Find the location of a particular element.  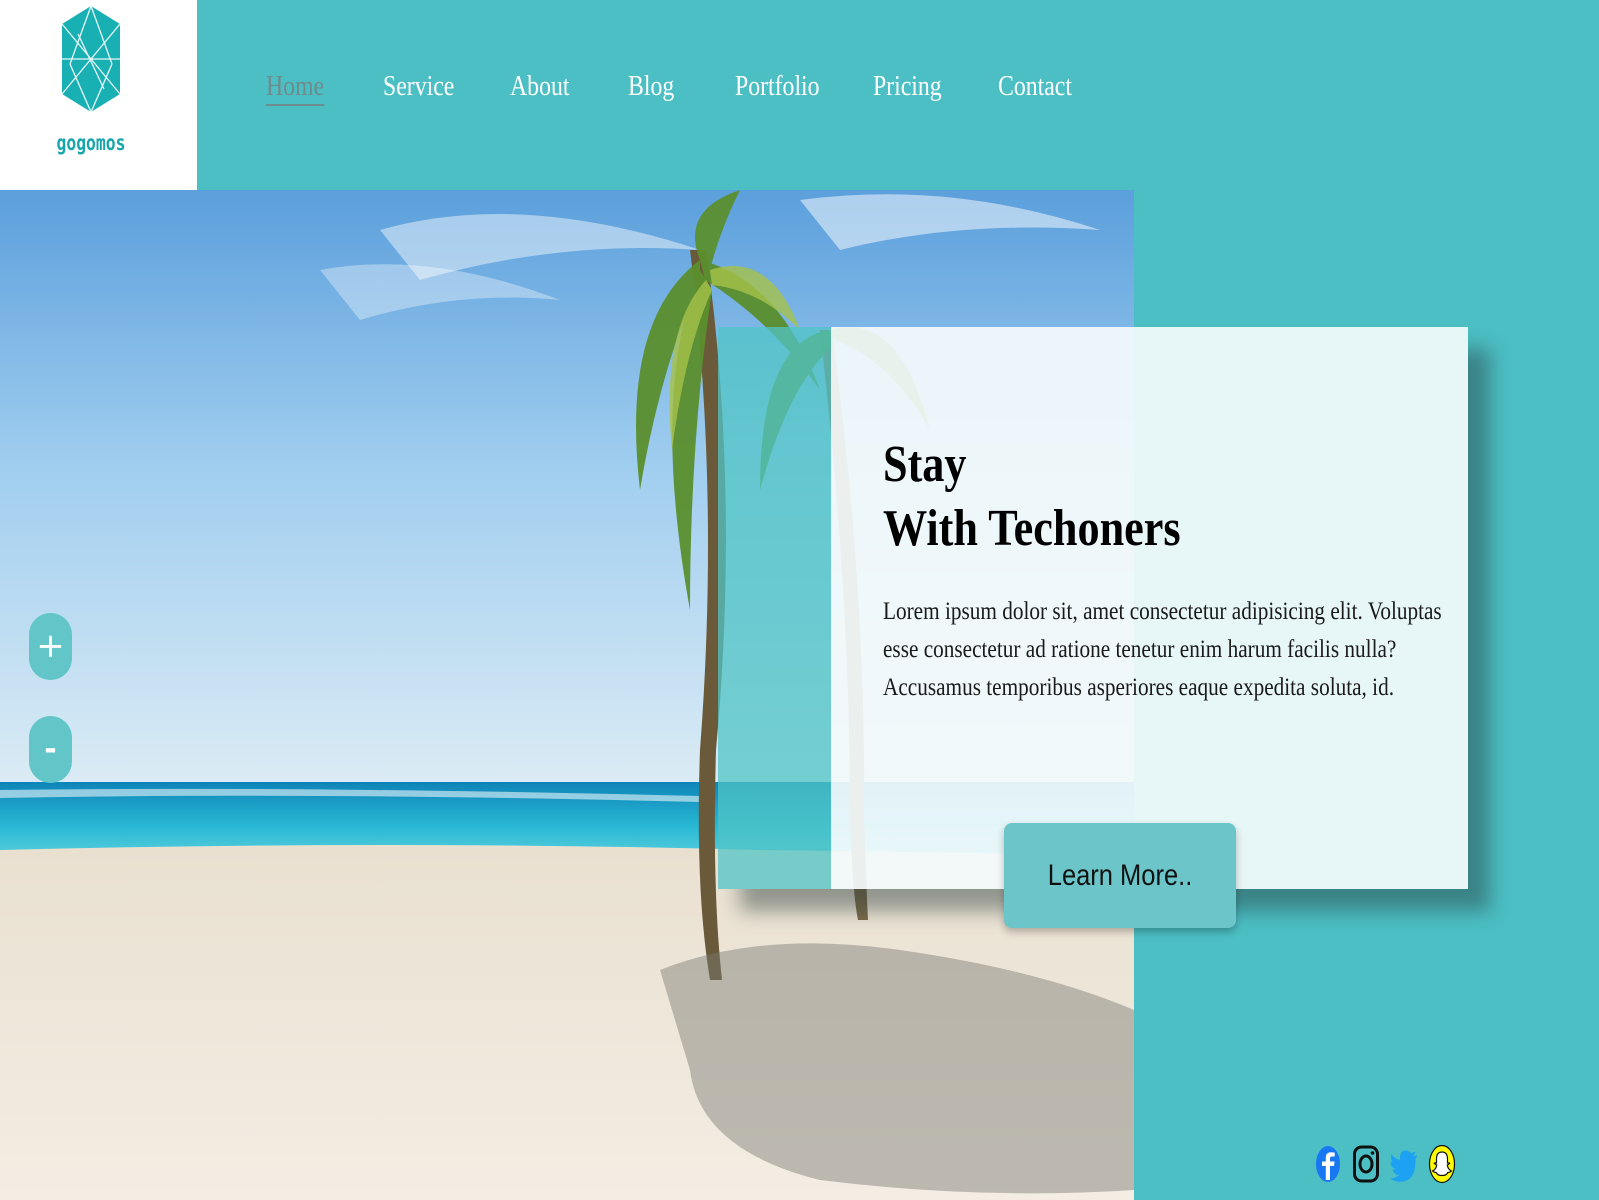

nav-item-contact: Contact is located at coordinates (1035, 86).